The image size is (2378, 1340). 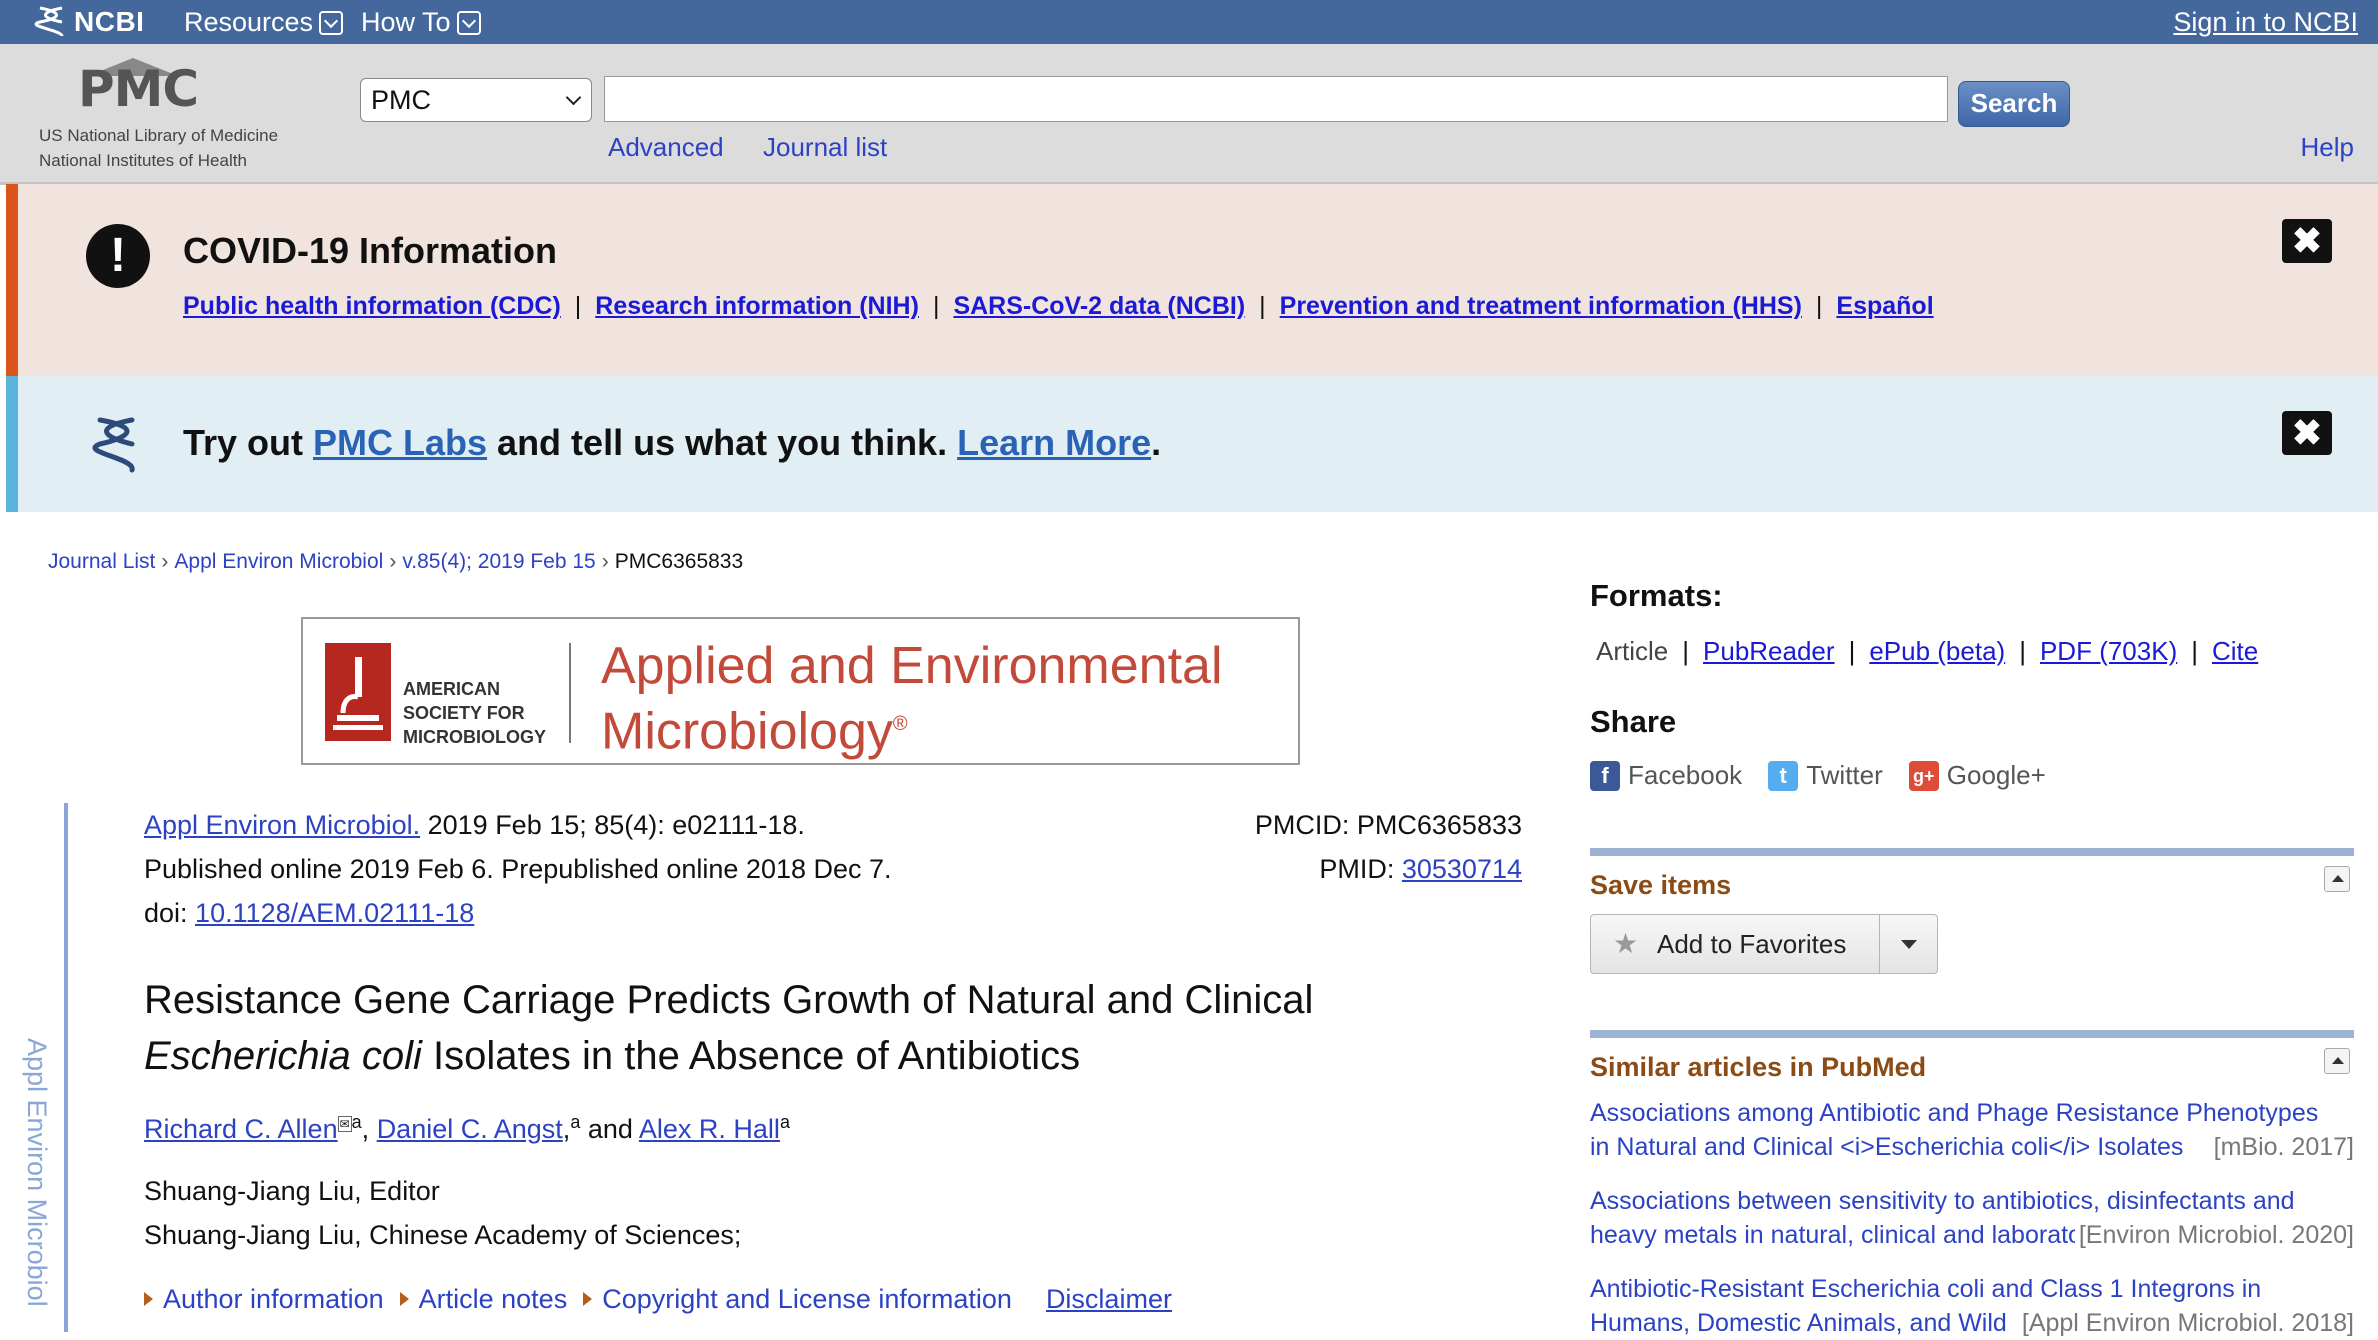 What do you see at coordinates (1769, 651) in the screenshot?
I see `format-pubreader: PubReader` at bounding box center [1769, 651].